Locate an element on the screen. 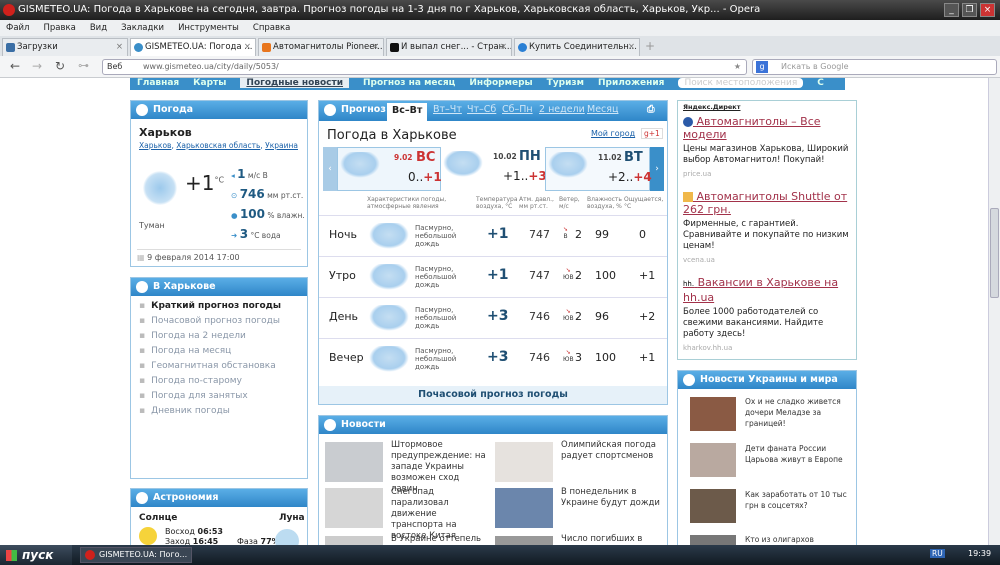  location-search-input: Поиск местоположения is located at coordinates (741, 83).